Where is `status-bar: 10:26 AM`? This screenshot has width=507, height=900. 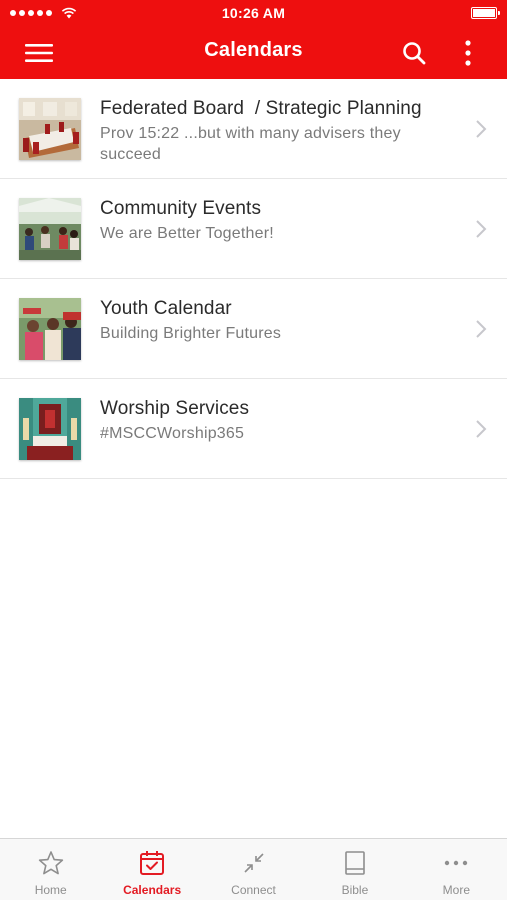 status-bar: 10:26 AM is located at coordinates (253, 13).